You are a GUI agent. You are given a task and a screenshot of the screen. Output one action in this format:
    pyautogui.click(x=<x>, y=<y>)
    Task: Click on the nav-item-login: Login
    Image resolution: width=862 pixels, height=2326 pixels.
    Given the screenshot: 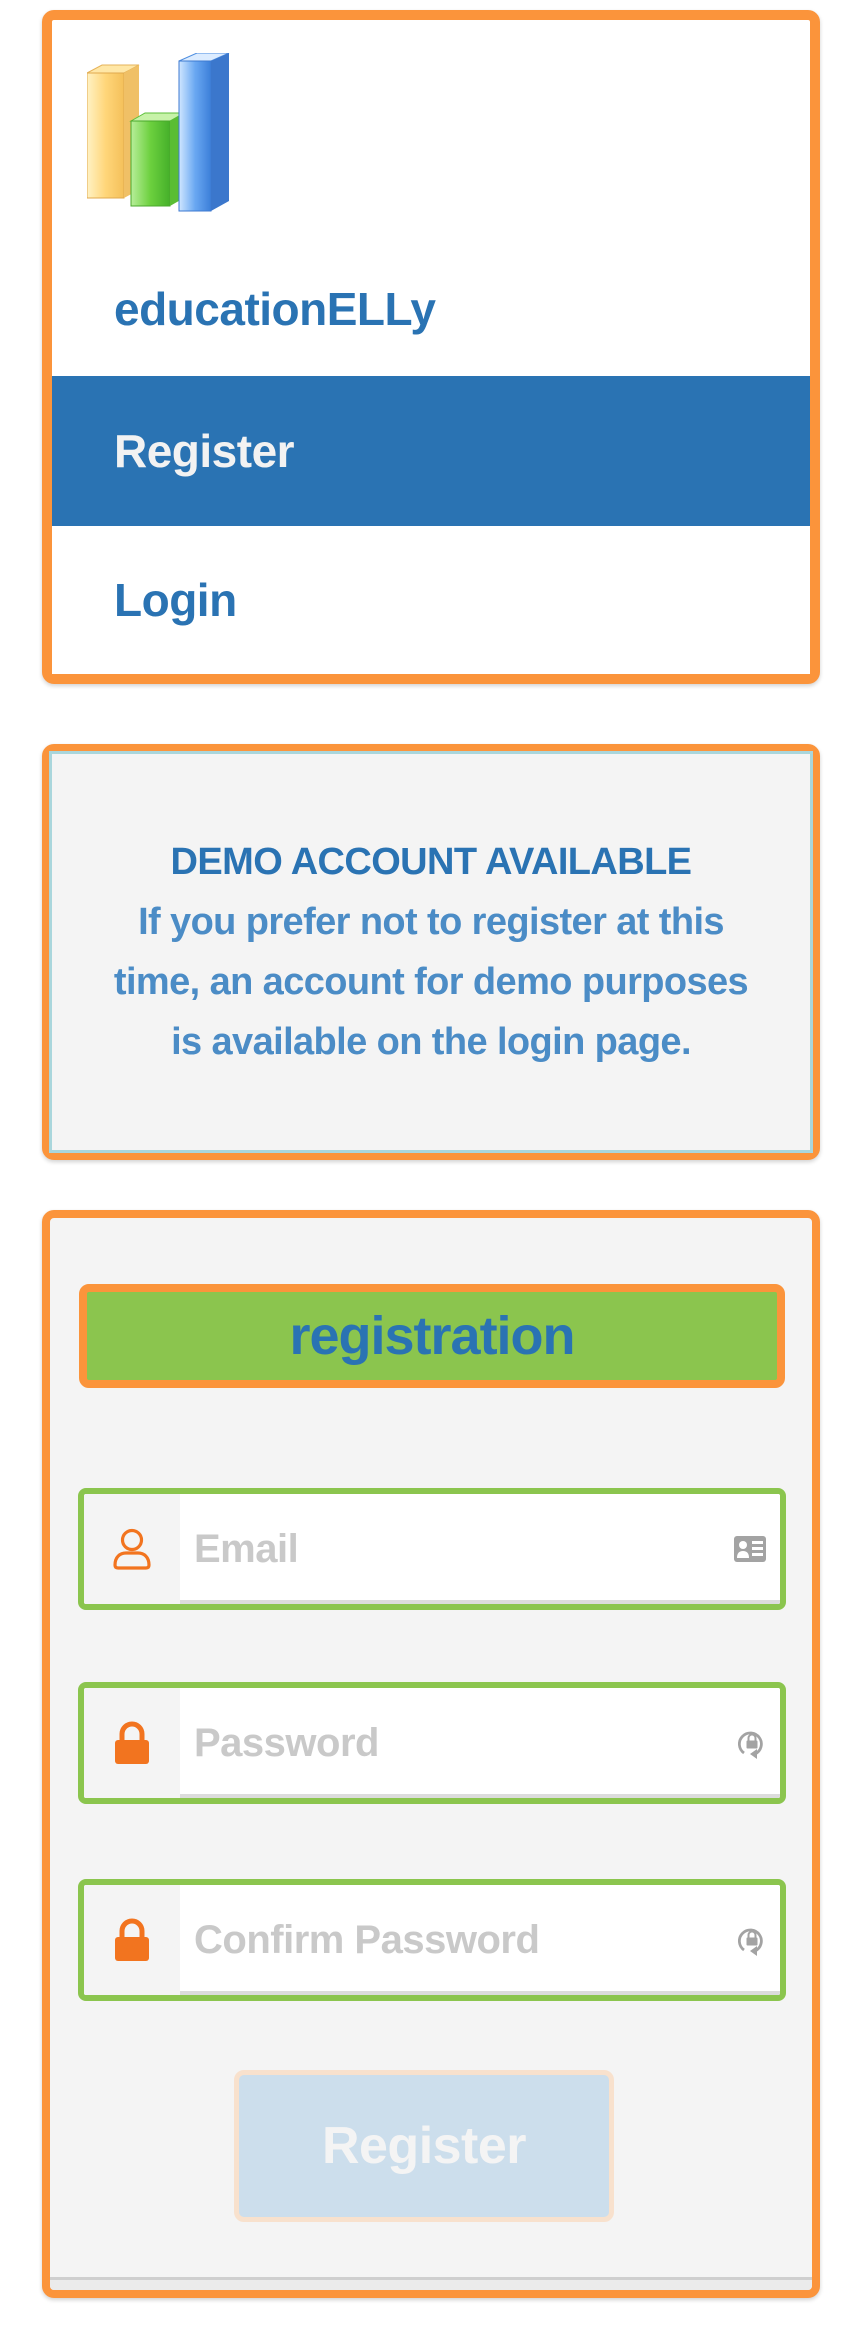 What is the action you would take?
    pyautogui.click(x=431, y=600)
    